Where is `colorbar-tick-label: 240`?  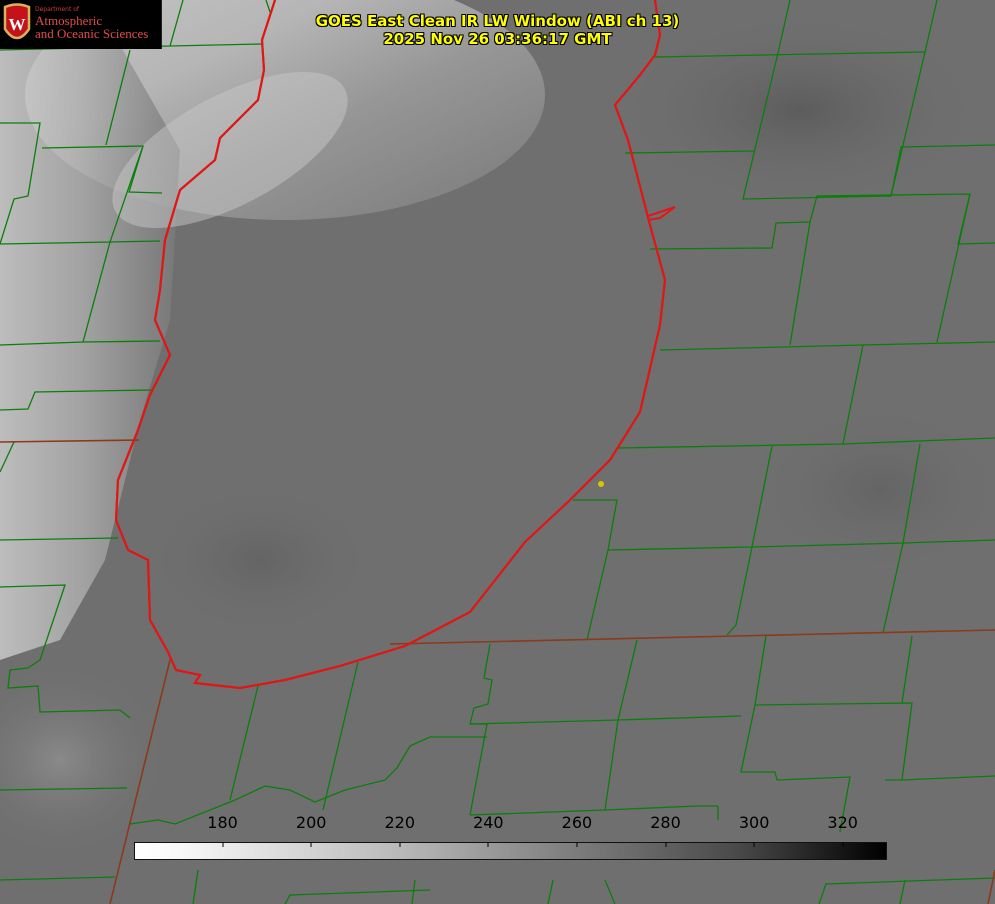 colorbar-tick-label: 240 is located at coordinates (488, 822).